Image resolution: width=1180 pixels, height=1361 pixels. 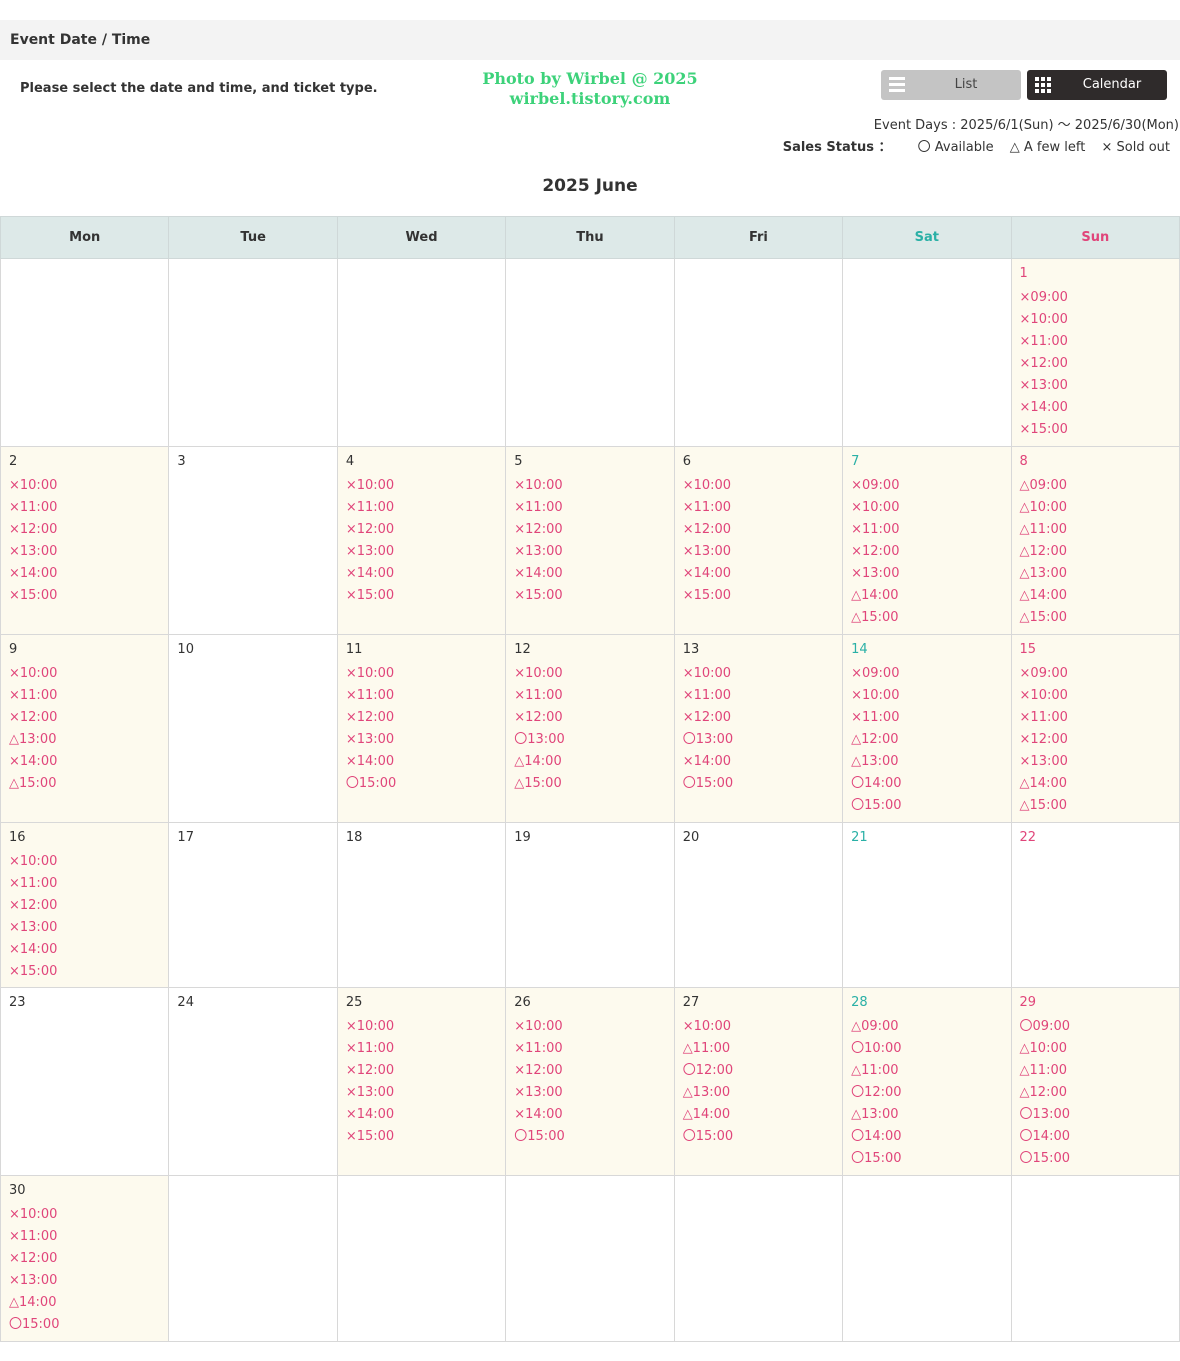 What do you see at coordinates (1097, 85) in the screenshot?
I see `calendar-view-button: Calendar` at bounding box center [1097, 85].